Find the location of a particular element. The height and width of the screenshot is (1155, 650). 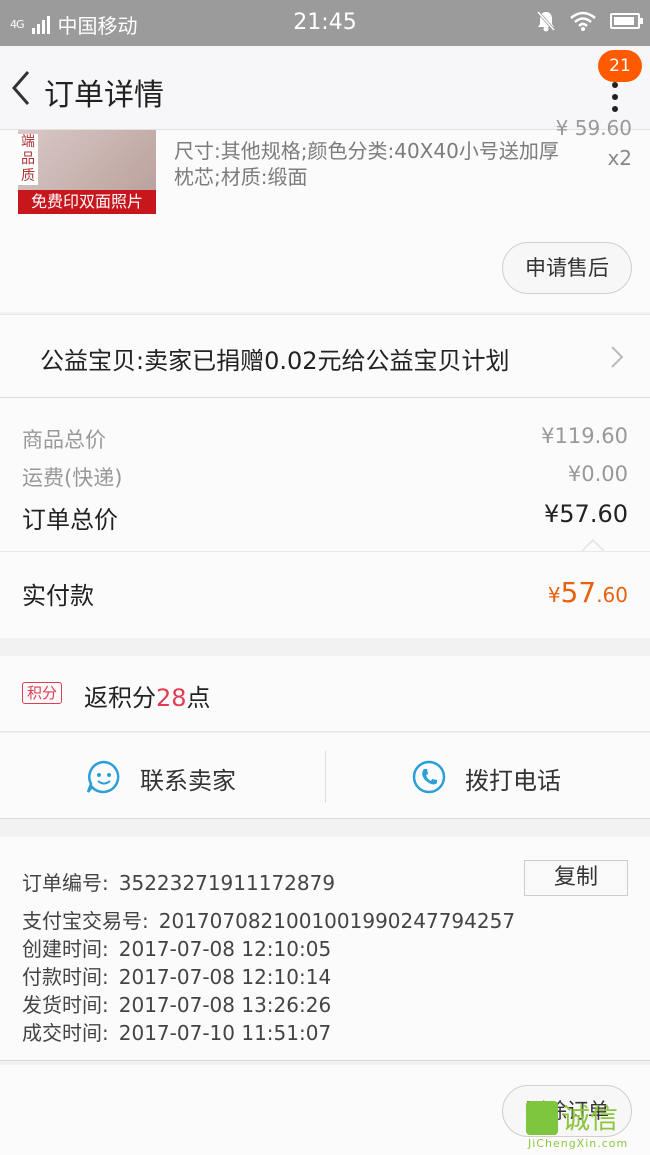

order-number-value: 35223271911172879 is located at coordinates (227, 883).